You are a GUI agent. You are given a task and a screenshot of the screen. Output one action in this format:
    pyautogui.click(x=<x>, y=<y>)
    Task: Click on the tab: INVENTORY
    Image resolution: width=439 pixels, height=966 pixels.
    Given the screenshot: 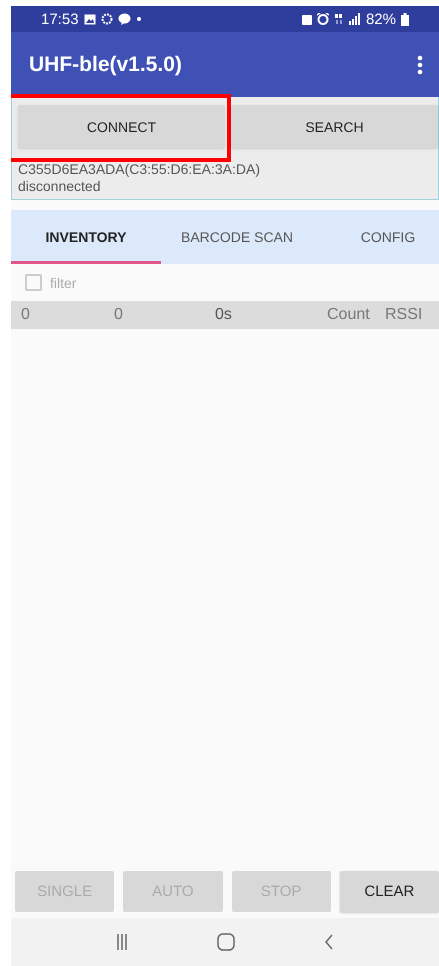 What is the action you would take?
    pyautogui.click(x=86, y=237)
    